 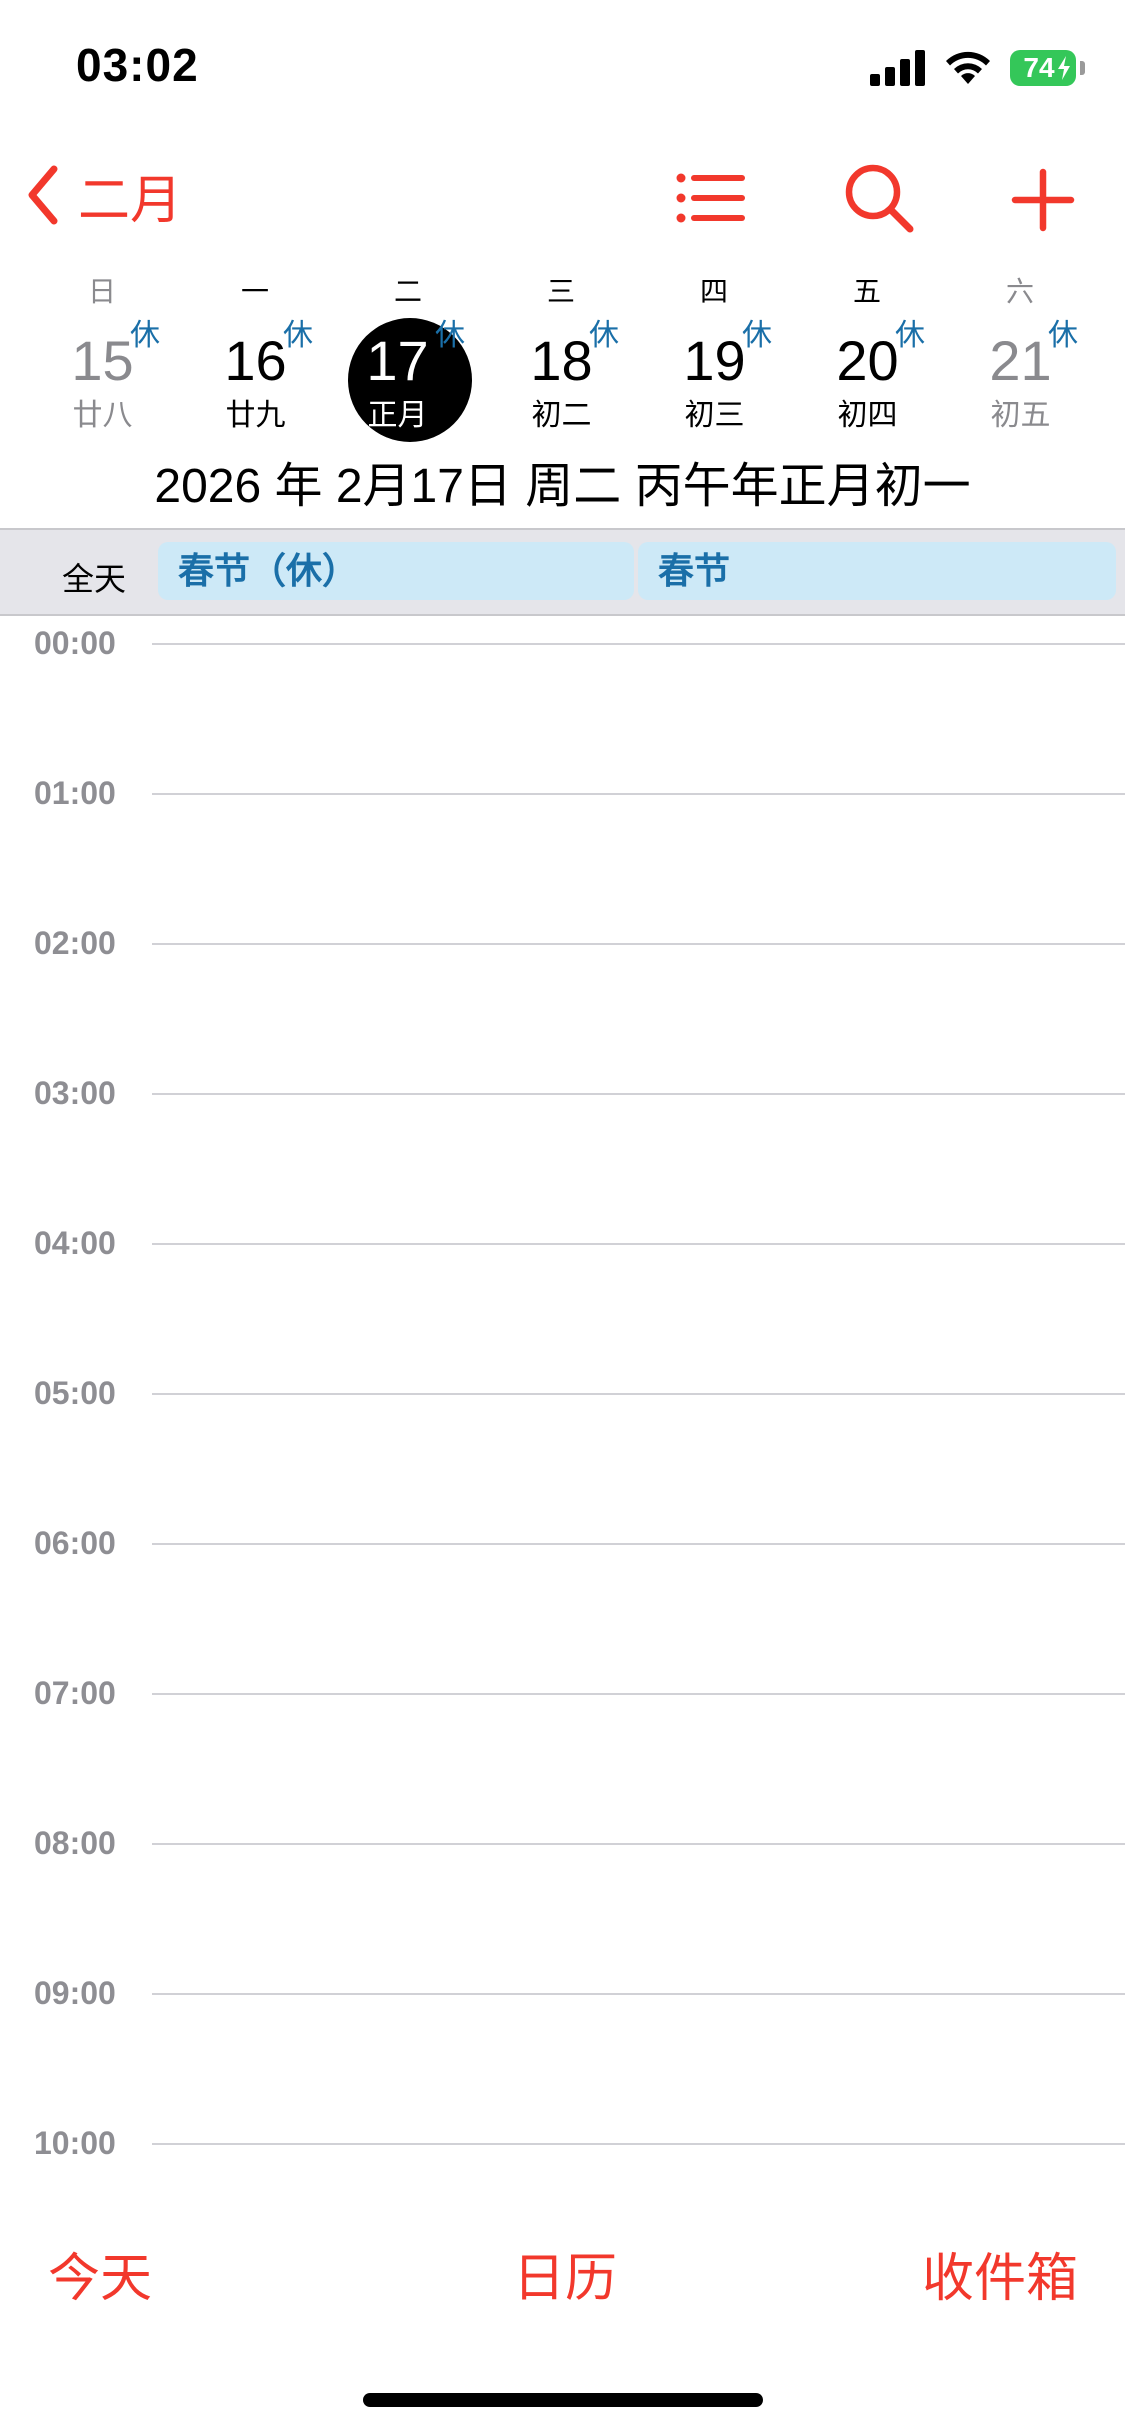 I want to click on all-day-event: 春节（休）, so click(x=396, y=571).